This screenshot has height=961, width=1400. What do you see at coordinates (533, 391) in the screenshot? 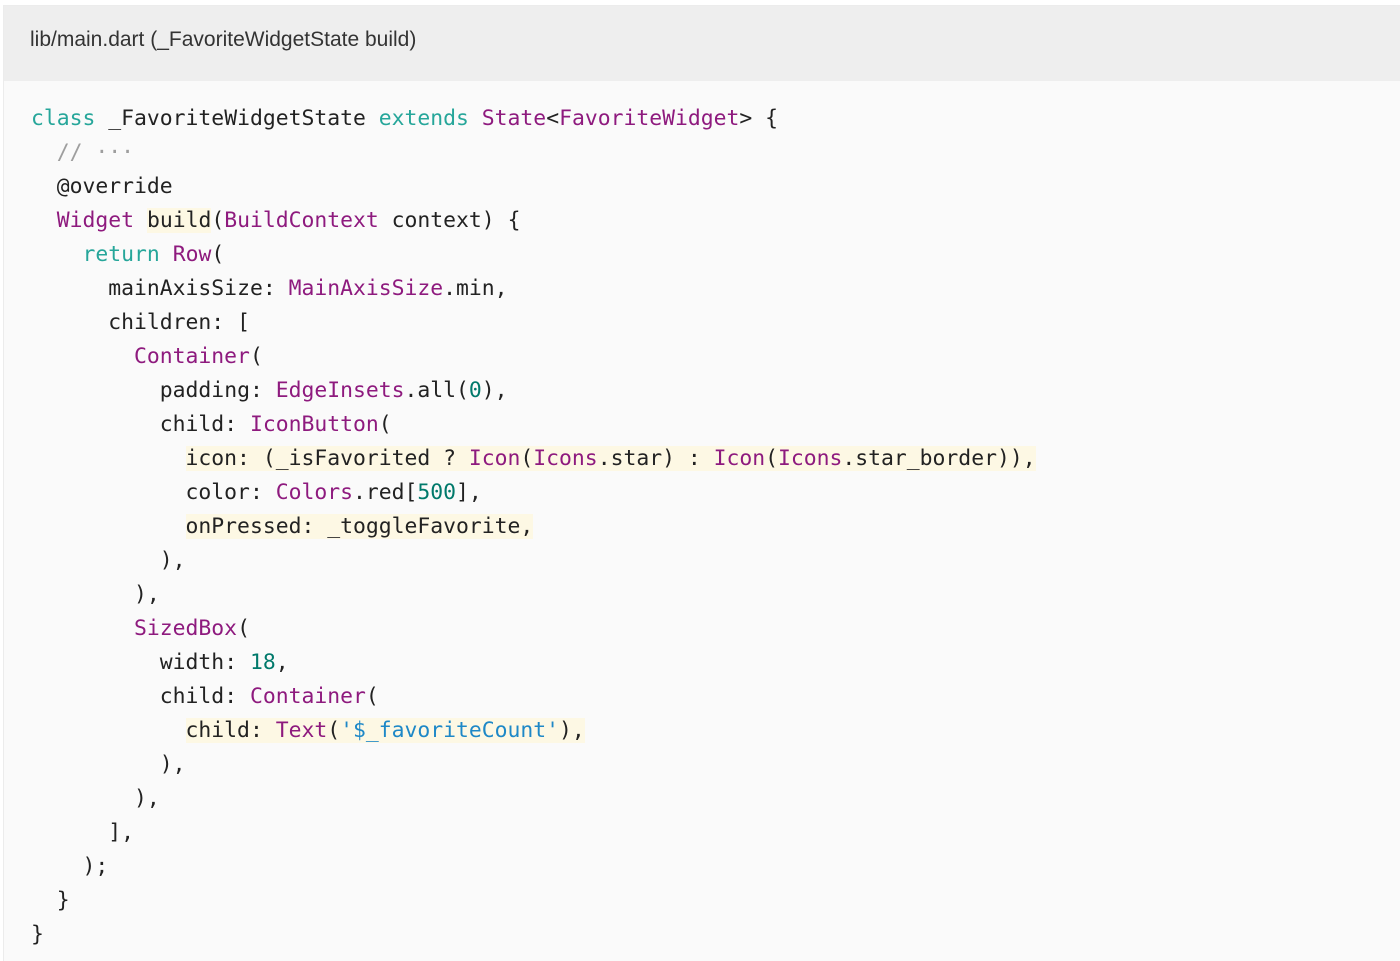
I see `code-line: padding: EdgeInsets.all(0),` at bounding box center [533, 391].